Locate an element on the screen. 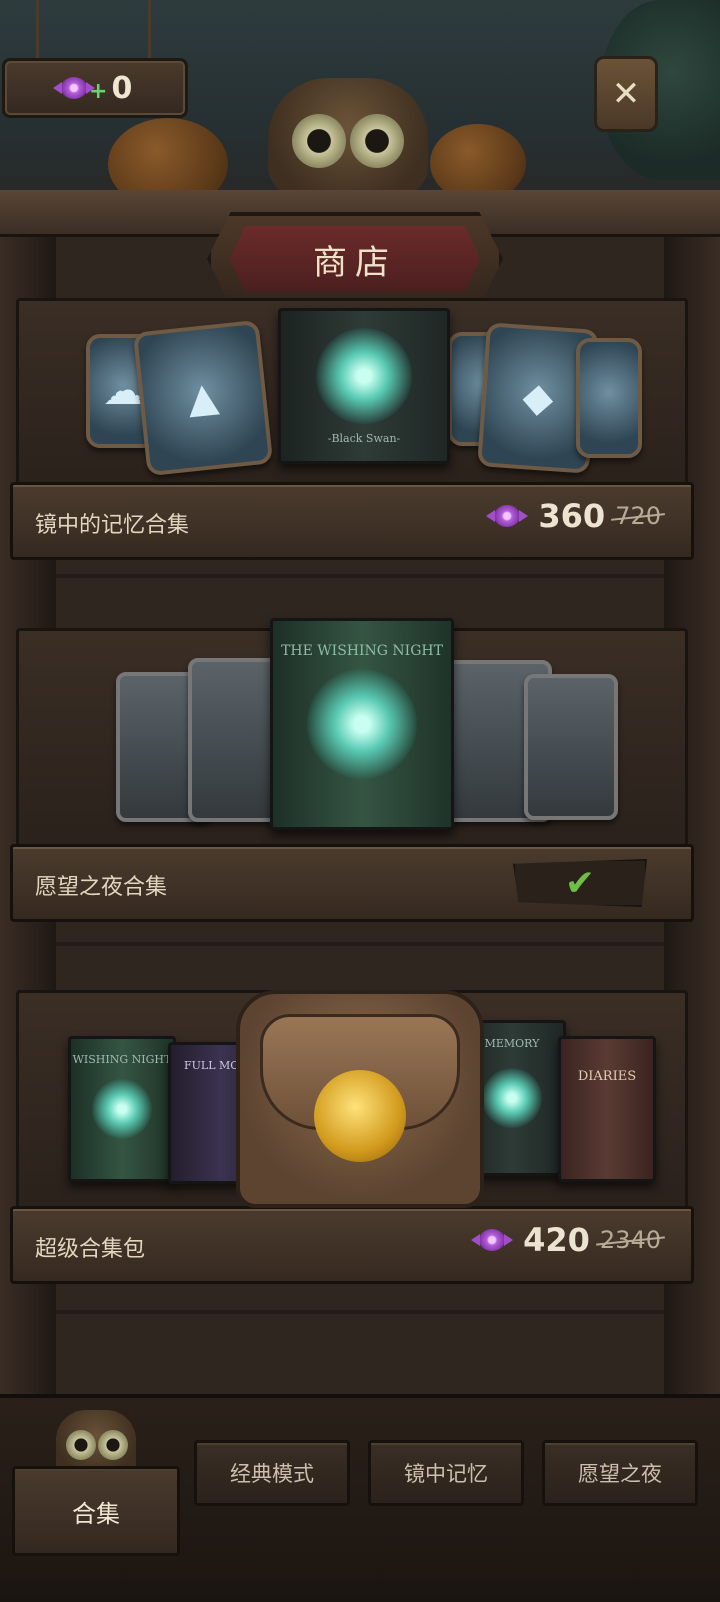 This screenshot has height=1602, width=720. bundle-price: 420 2340 is located at coordinates (566, 1240).